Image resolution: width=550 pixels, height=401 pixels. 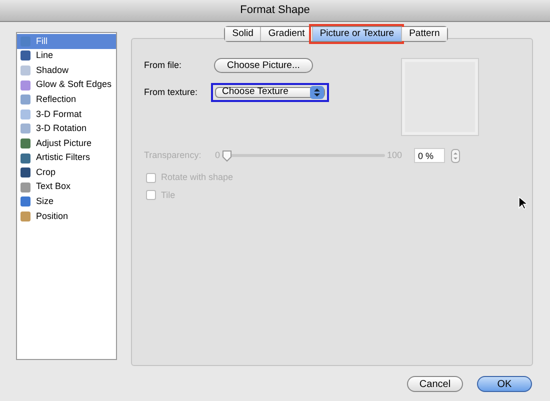 What do you see at coordinates (66, 158) in the screenshot?
I see `category-item: Artistic Filters` at bounding box center [66, 158].